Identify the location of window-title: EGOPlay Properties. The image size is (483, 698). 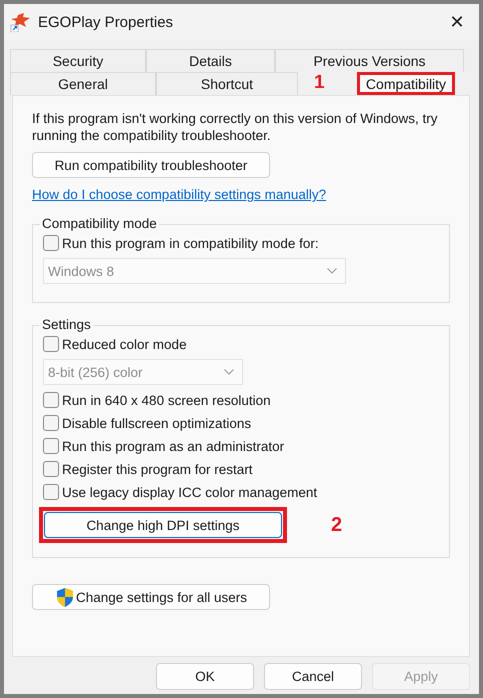
(106, 22).